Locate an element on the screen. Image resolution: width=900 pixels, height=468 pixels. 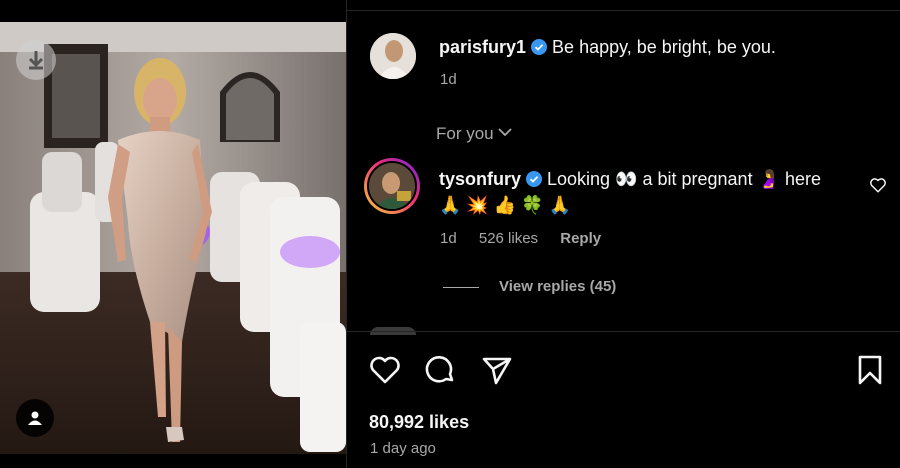
view-replies-button: View replies (45) is located at coordinates (557, 286).